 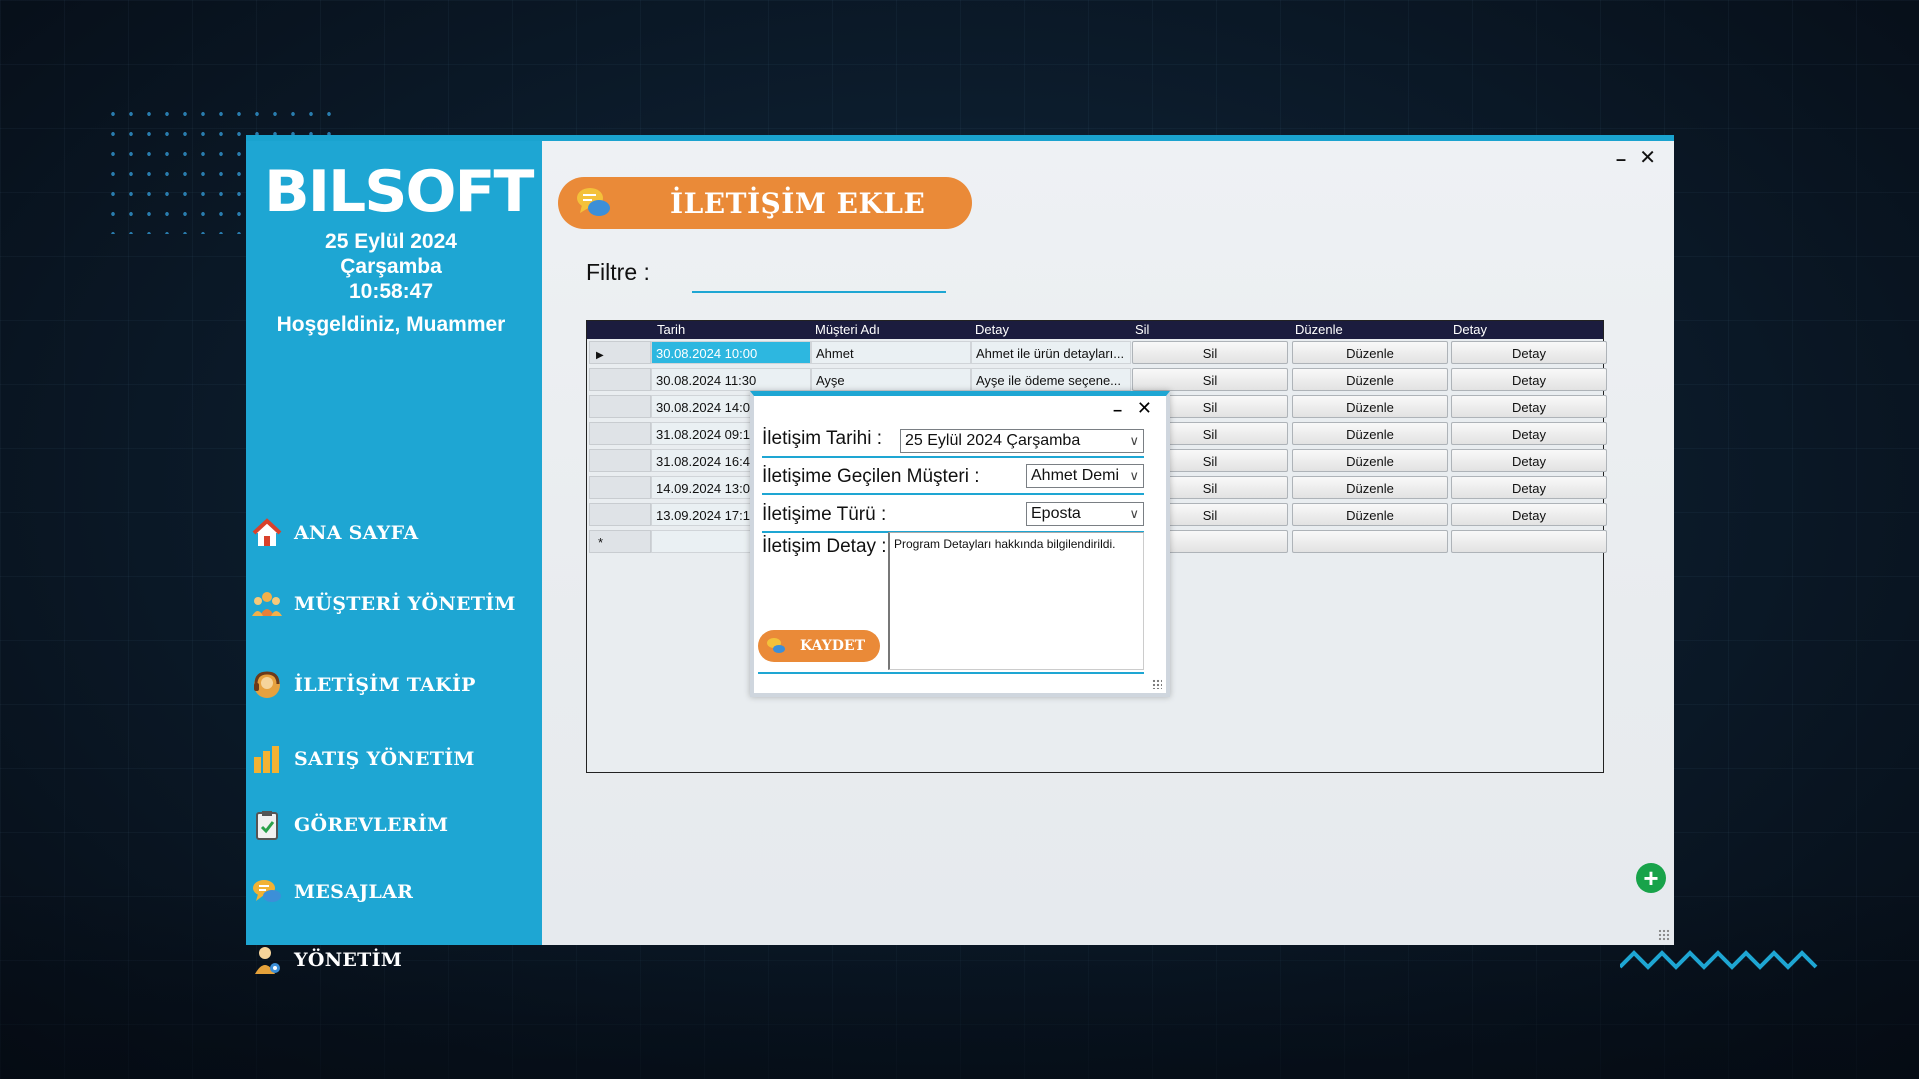 I want to click on sidebar-item-musteri-yonetim: MÜŞTERİ YÖNETİM, so click(x=390, y=604).